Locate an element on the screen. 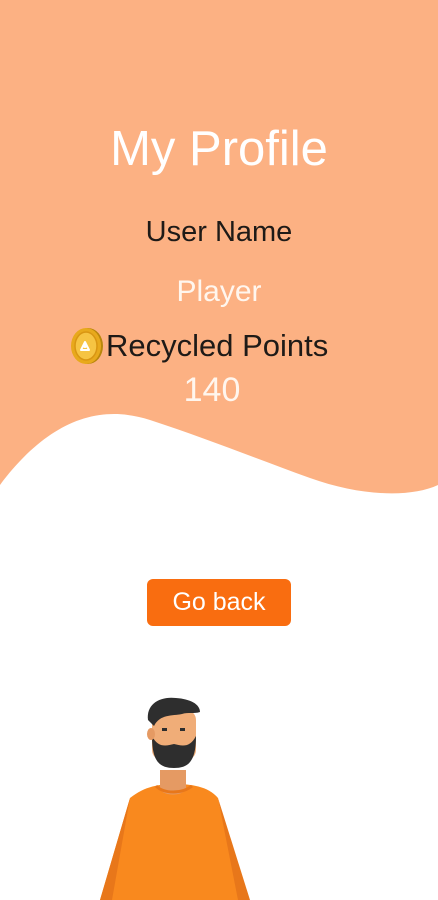  username-label: User Name is located at coordinates (219, 232).